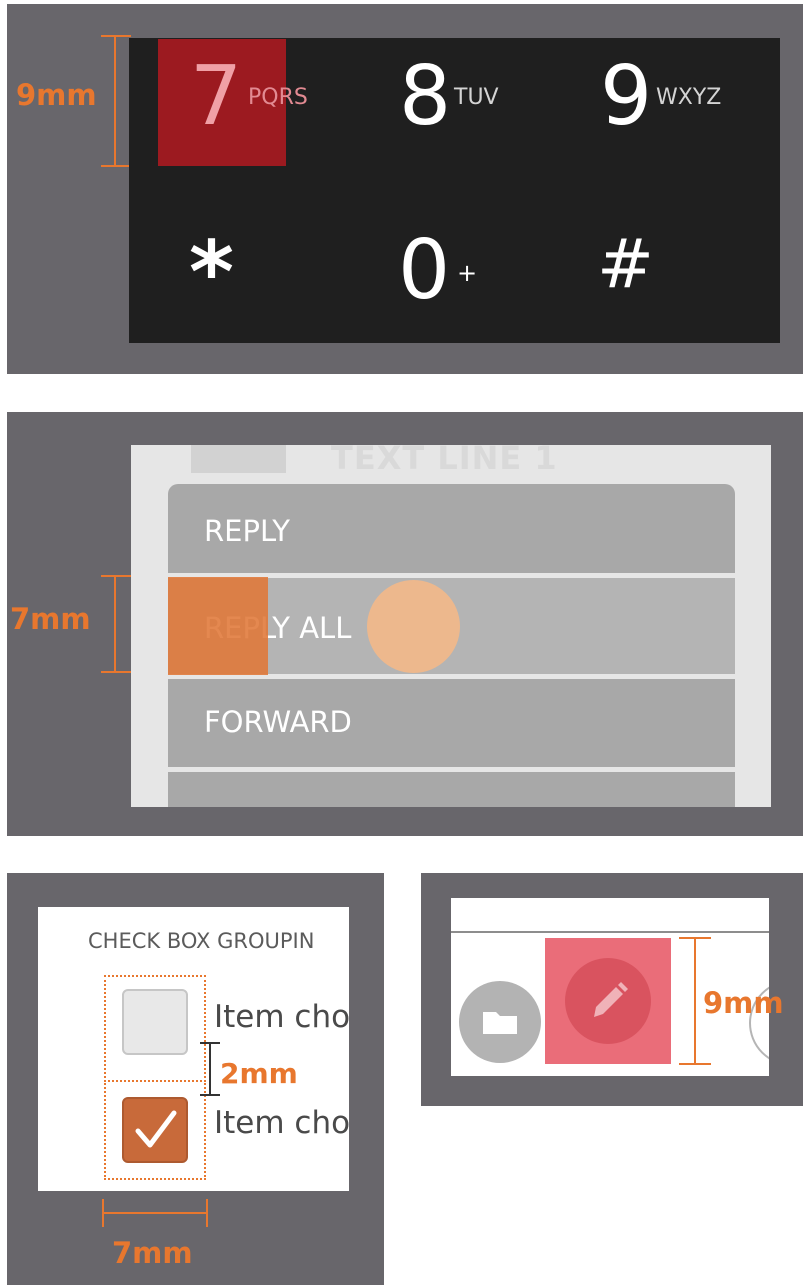  I want to click on icon-panel: 9mm, so click(612, 989).